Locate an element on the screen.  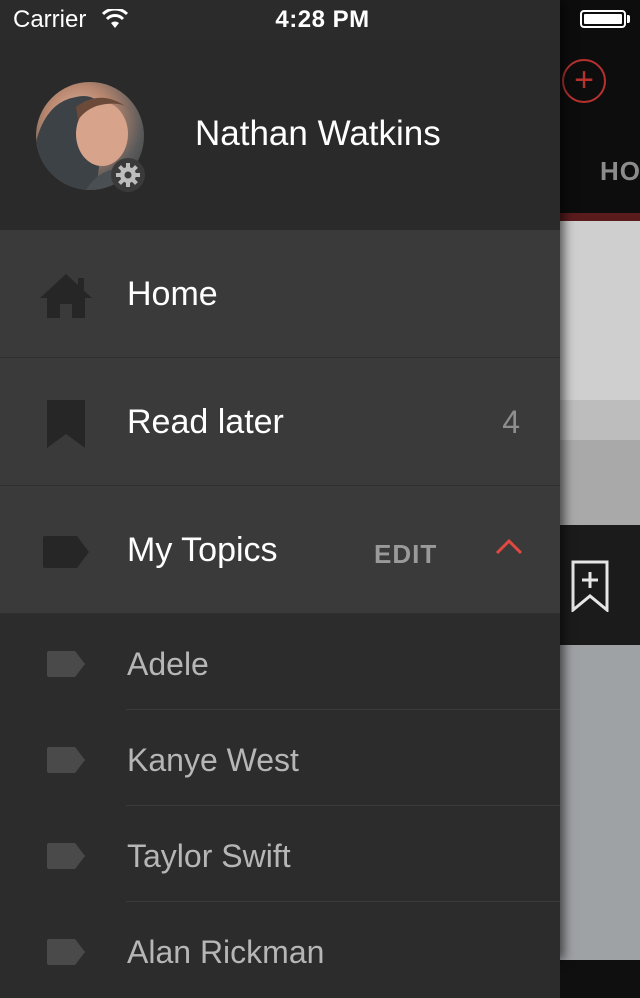
topic-item: Kanye West is located at coordinates (280, 758).